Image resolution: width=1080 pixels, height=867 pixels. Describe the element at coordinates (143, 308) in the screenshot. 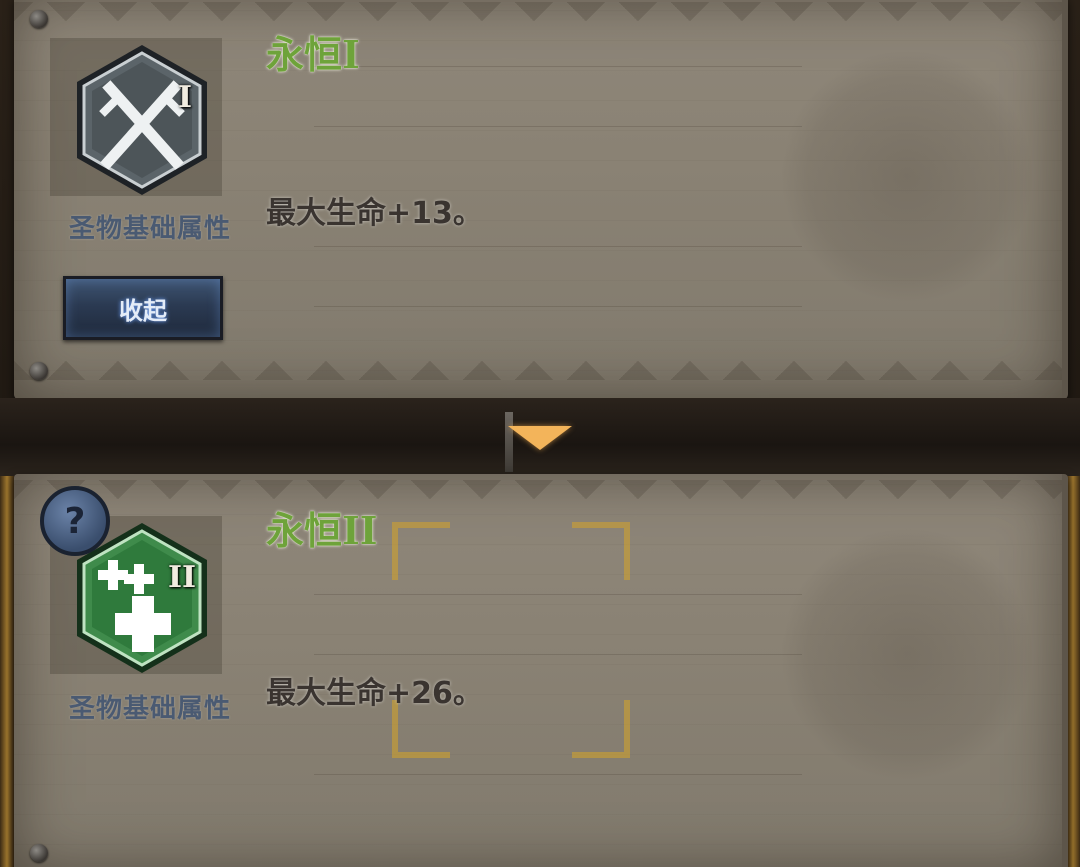

I see `collapse-button: 收起` at that location.